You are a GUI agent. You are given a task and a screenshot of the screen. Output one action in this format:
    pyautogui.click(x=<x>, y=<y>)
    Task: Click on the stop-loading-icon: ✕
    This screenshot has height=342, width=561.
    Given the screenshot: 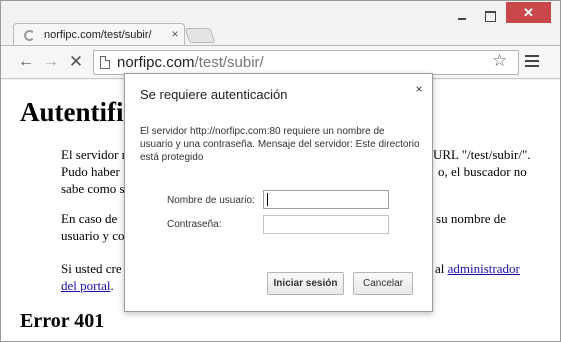 What is the action you would take?
    pyautogui.click(x=76, y=62)
    